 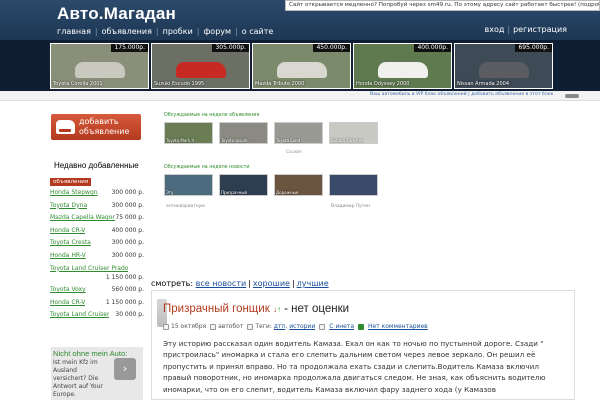 What do you see at coordinates (172, 283) in the screenshot?
I see `filter-prefix: смотреть:` at bounding box center [172, 283].